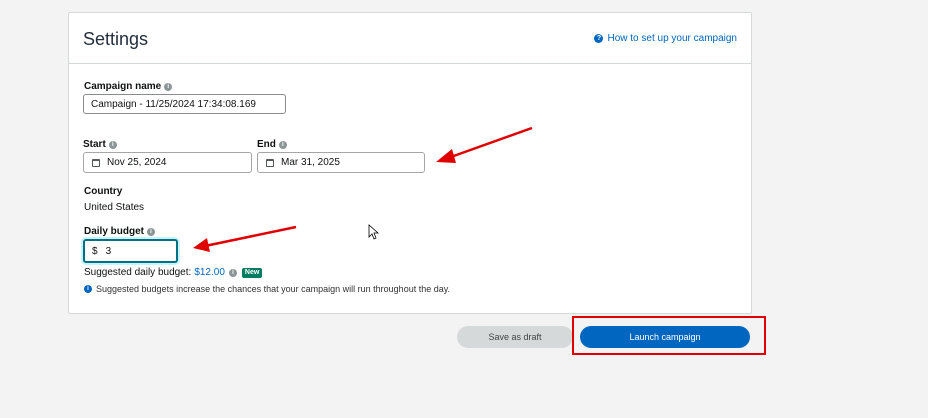  I want to click on start-label-text: Start, so click(94, 144).